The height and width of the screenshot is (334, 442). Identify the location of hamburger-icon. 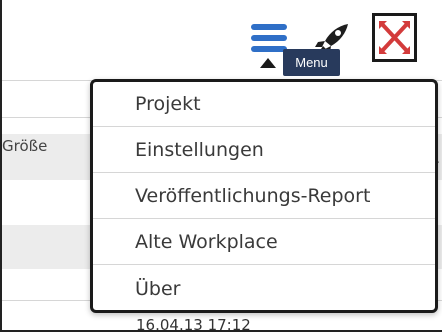
(269, 39).